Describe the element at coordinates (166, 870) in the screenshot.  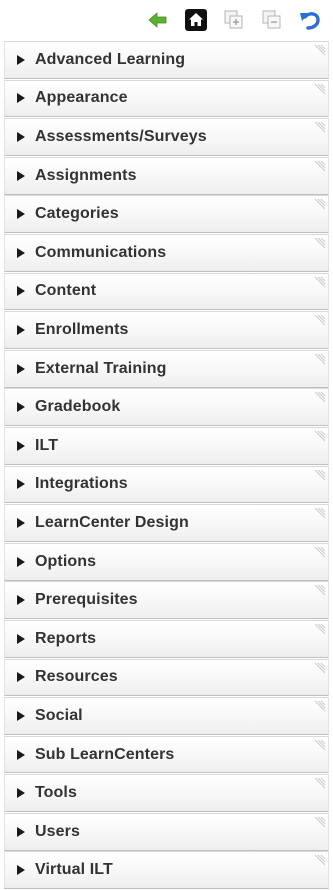
I see `menu-item-virtual-ilt: Virtual ILT` at that location.